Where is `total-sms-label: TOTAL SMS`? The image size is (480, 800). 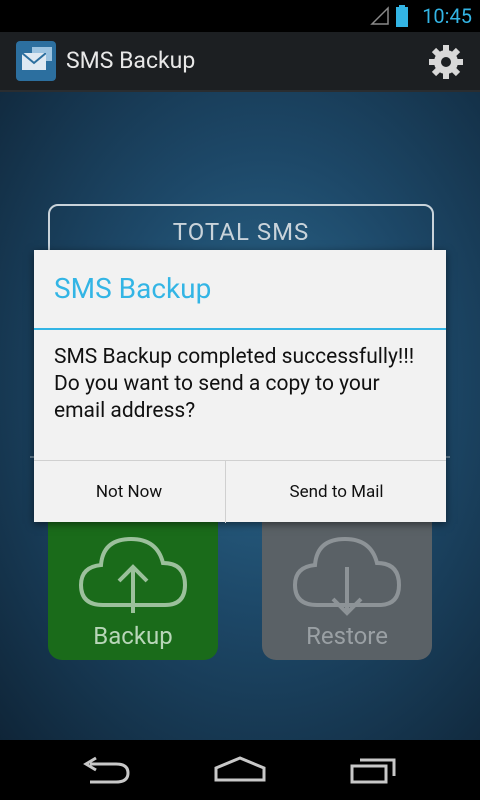 total-sms-label: TOTAL SMS is located at coordinates (241, 232).